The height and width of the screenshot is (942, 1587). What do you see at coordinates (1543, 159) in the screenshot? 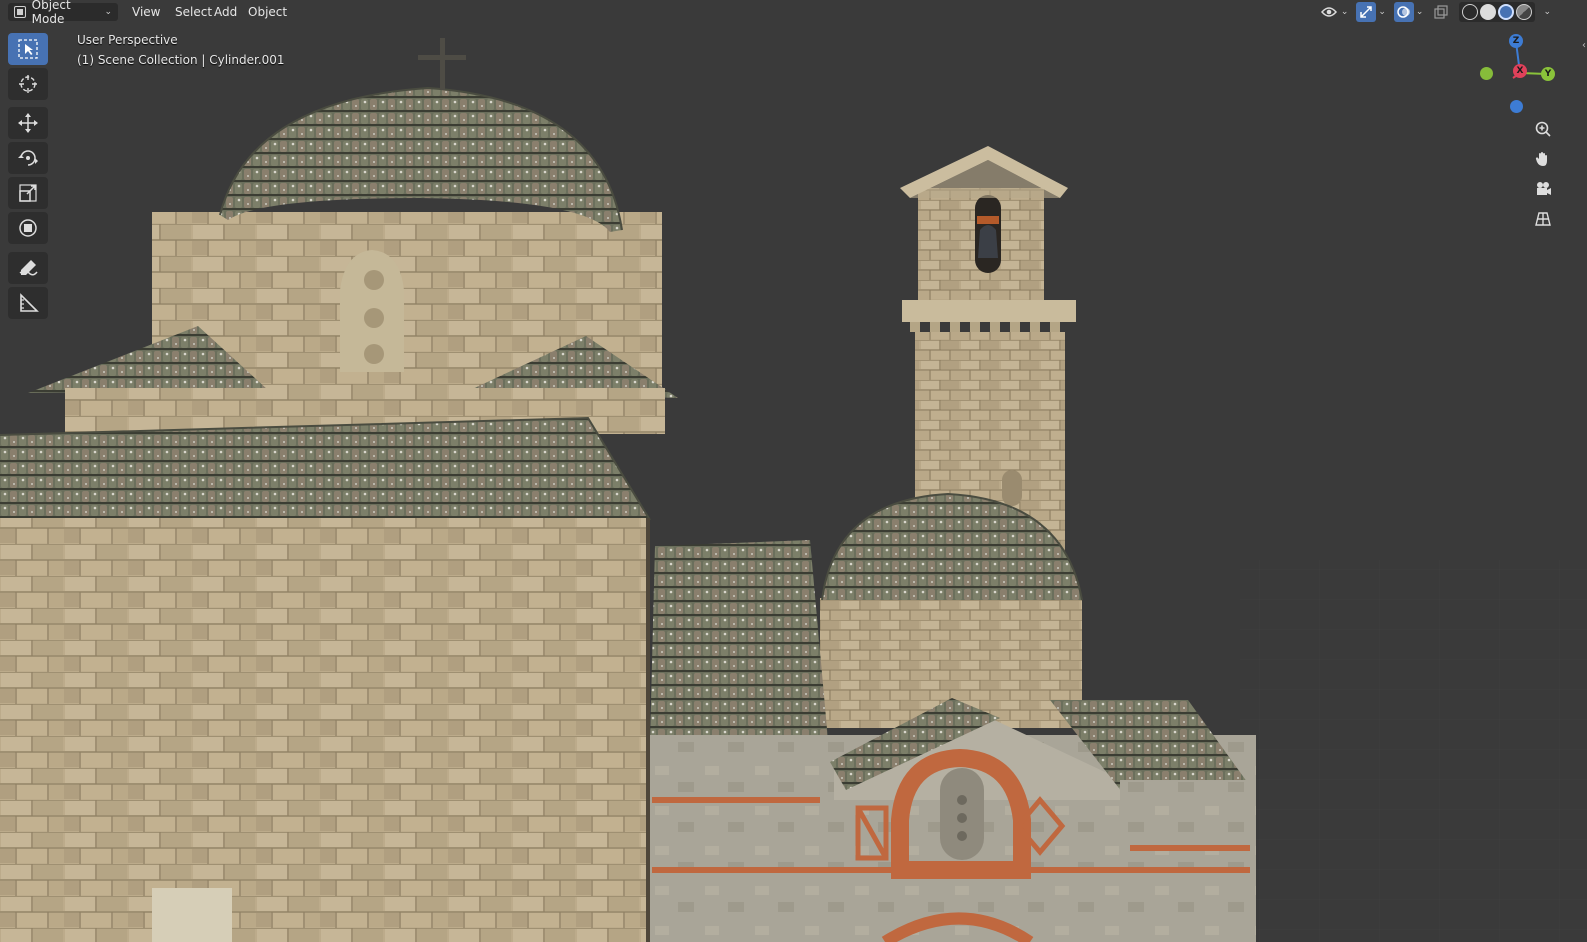
I see `pan-hand-icon` at bounding box center [1543, 159].